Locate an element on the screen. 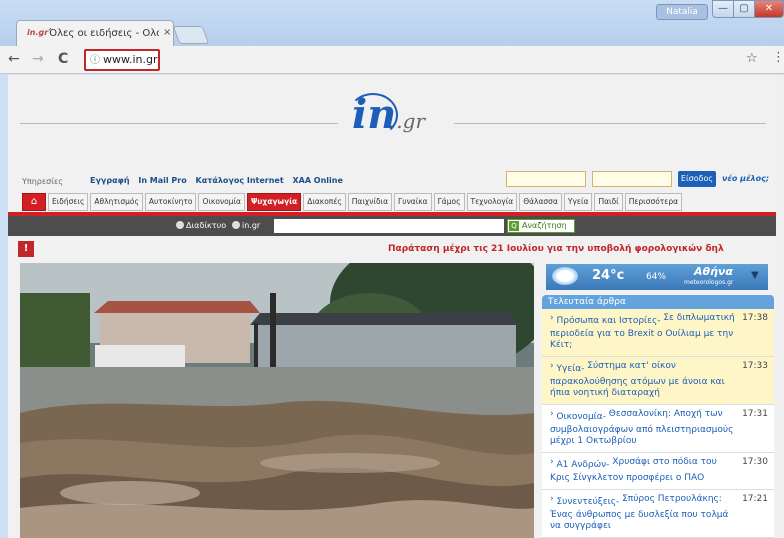  browser-toolbar: ← → C ⓘ www.in.gr ☆ ⋮ is located at coordinates (392, 60).